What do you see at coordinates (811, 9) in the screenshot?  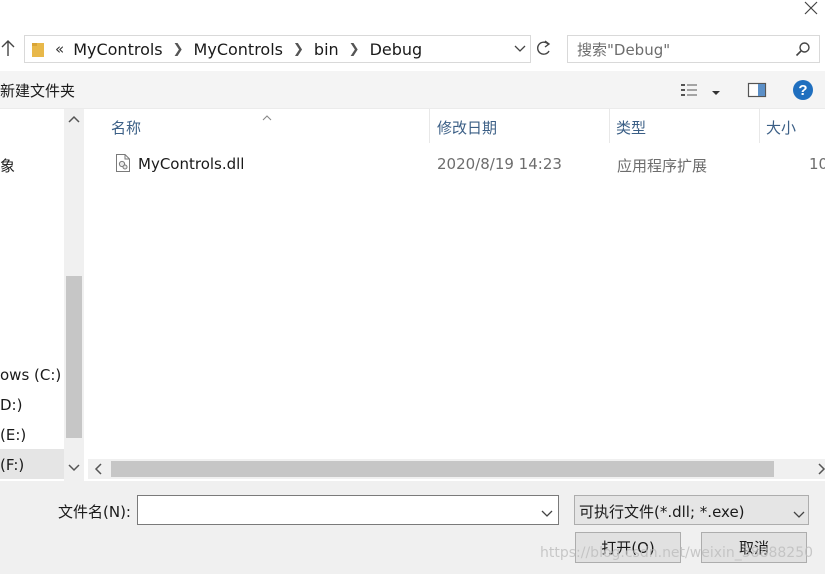 I see `close-icon` at bounding box center [811, 9].